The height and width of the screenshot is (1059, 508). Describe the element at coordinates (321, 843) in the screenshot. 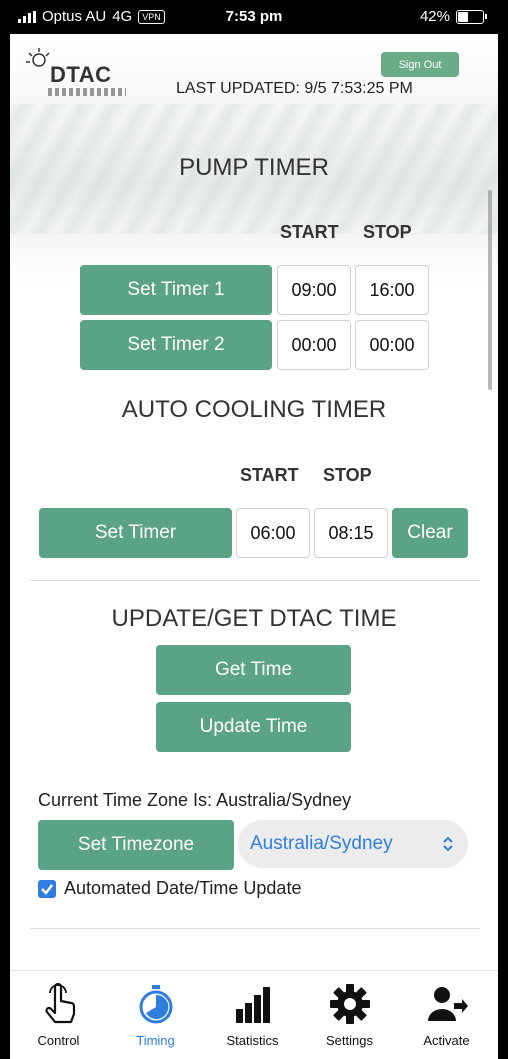

I see `timezone-selected-value: Australia/Sydney` at that location.